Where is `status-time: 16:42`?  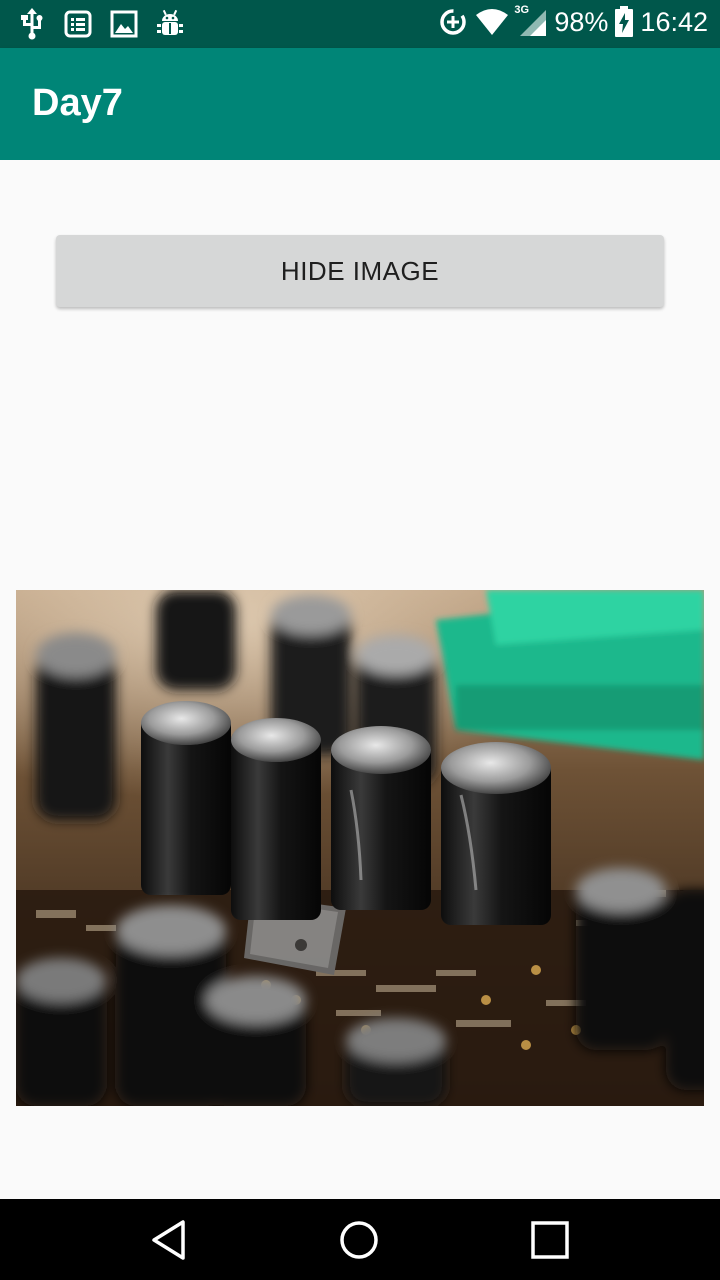 status-time: 16:42 is located at coordinates (674, 21).